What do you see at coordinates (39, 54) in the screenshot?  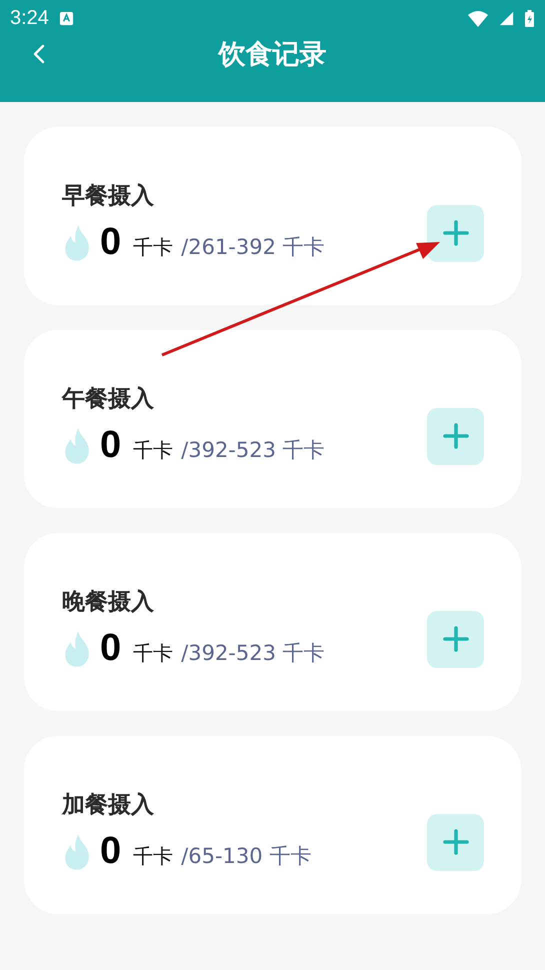 I see `back-icon` at bounding box center [39, 54].